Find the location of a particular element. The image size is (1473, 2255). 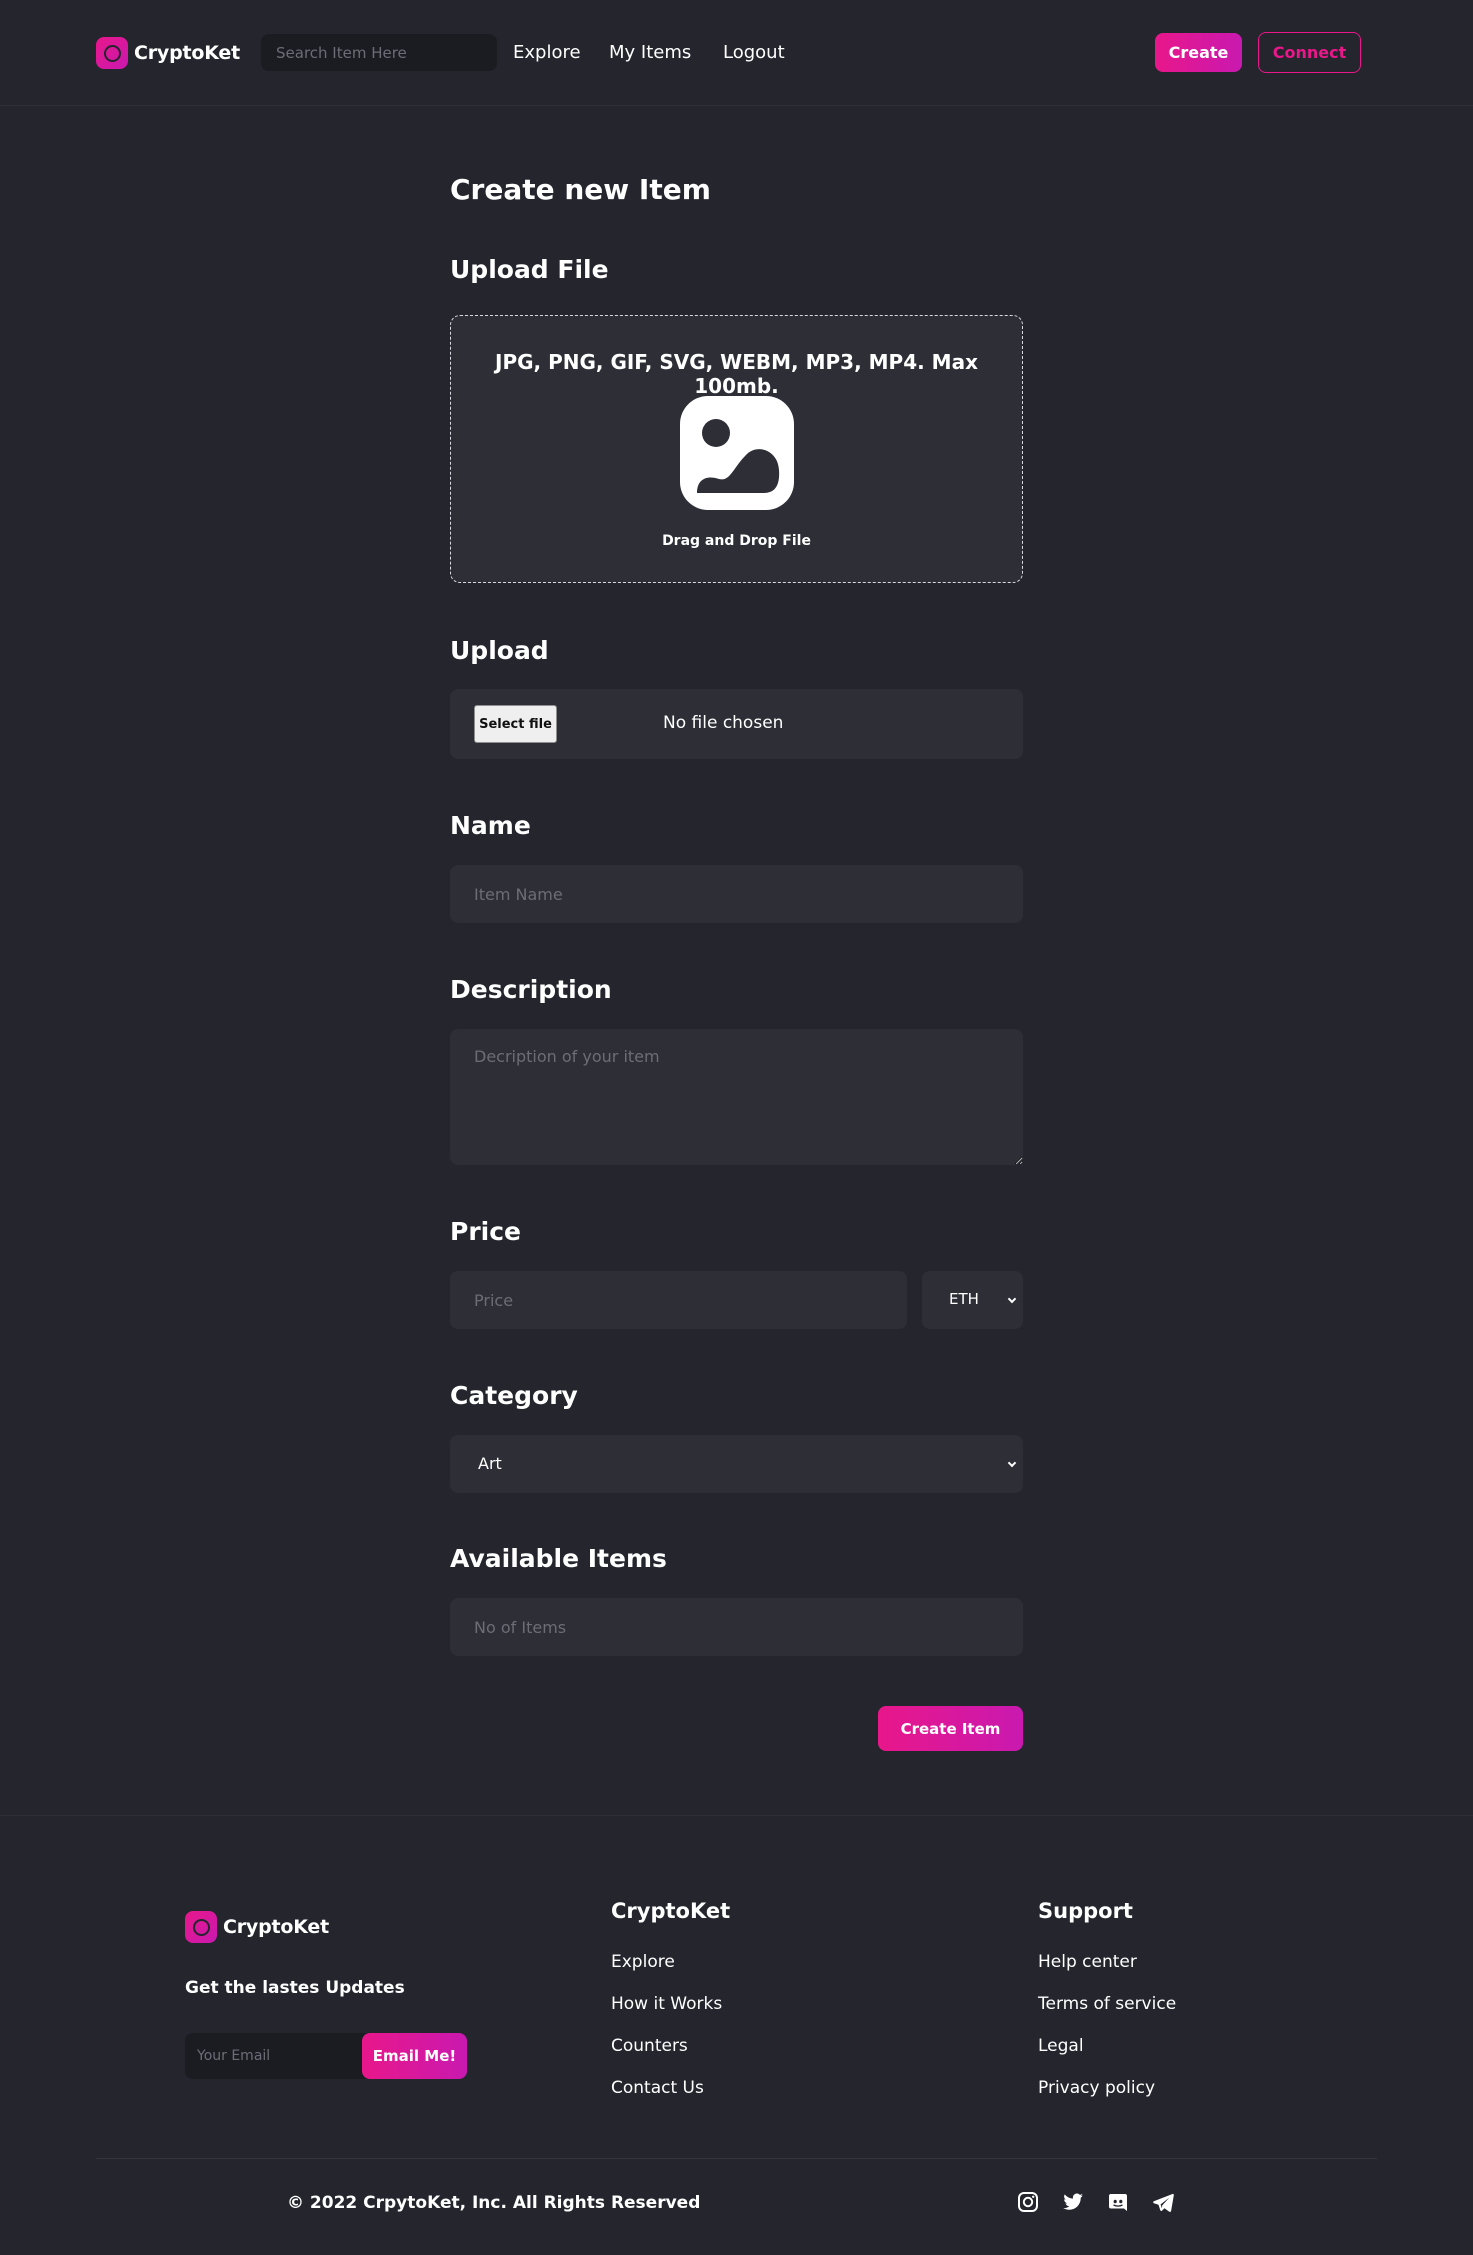

footer-brand-logo: CryptoKet is located at coordinates (257, 1927).